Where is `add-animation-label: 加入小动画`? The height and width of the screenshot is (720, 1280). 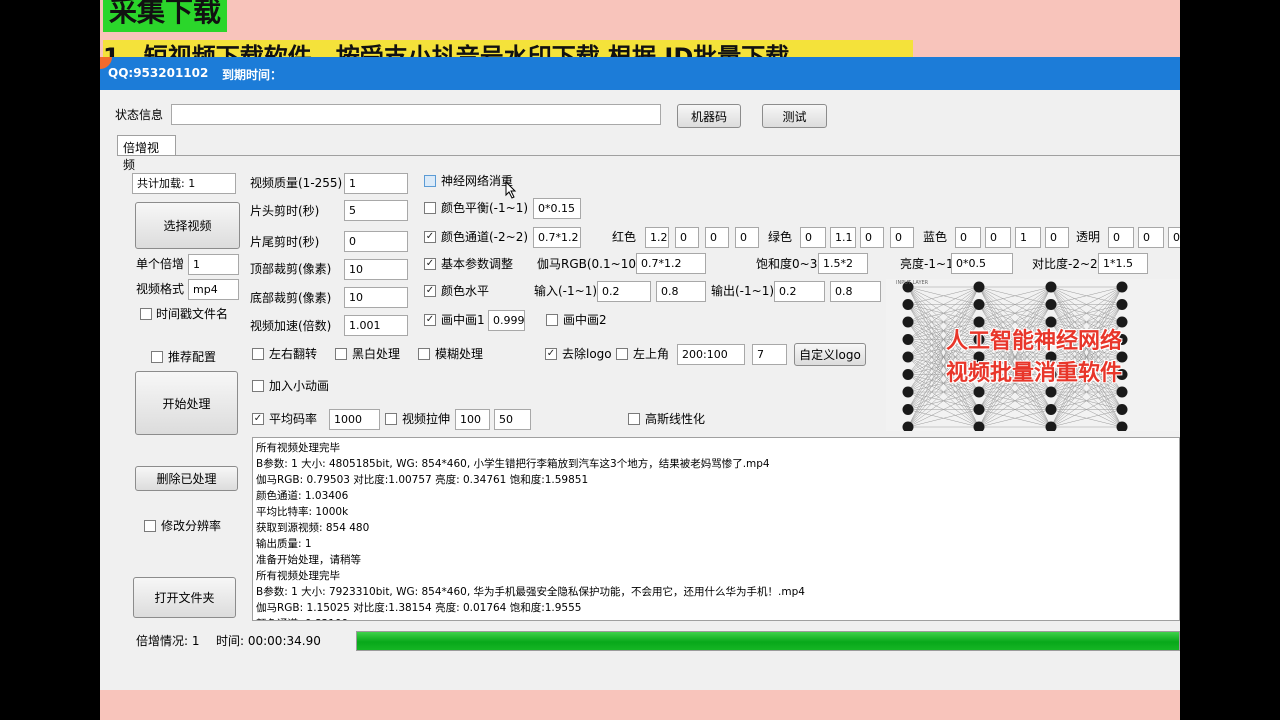 add-animation-label: 加入小动画 is located at coordinates (299, 386).